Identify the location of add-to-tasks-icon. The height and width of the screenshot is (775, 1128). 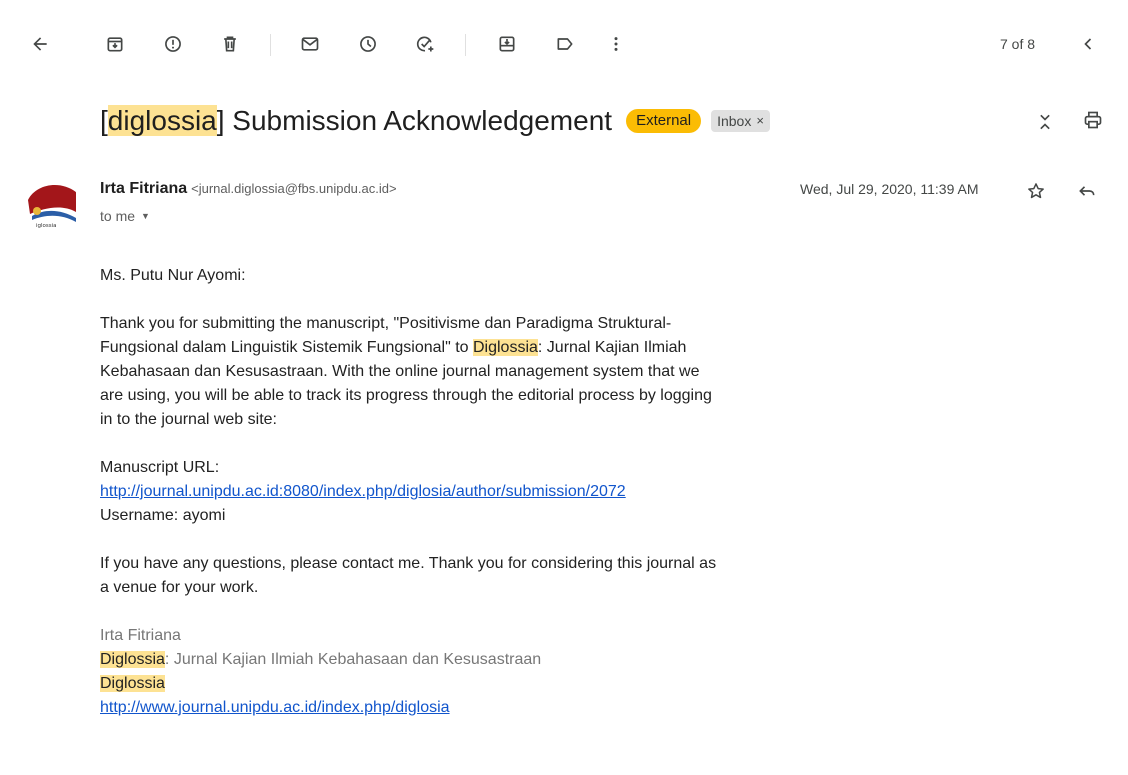
(425, 44).